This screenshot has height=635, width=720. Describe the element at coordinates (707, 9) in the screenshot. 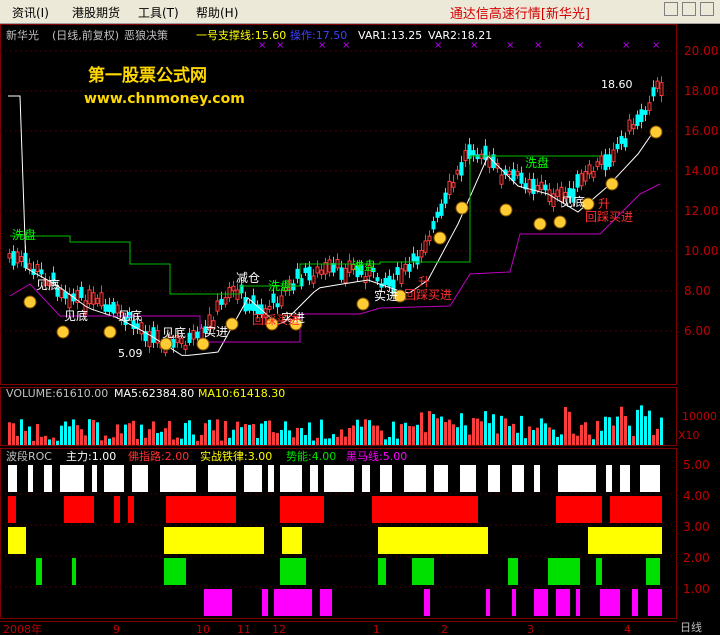

I see `close-button` at that location.